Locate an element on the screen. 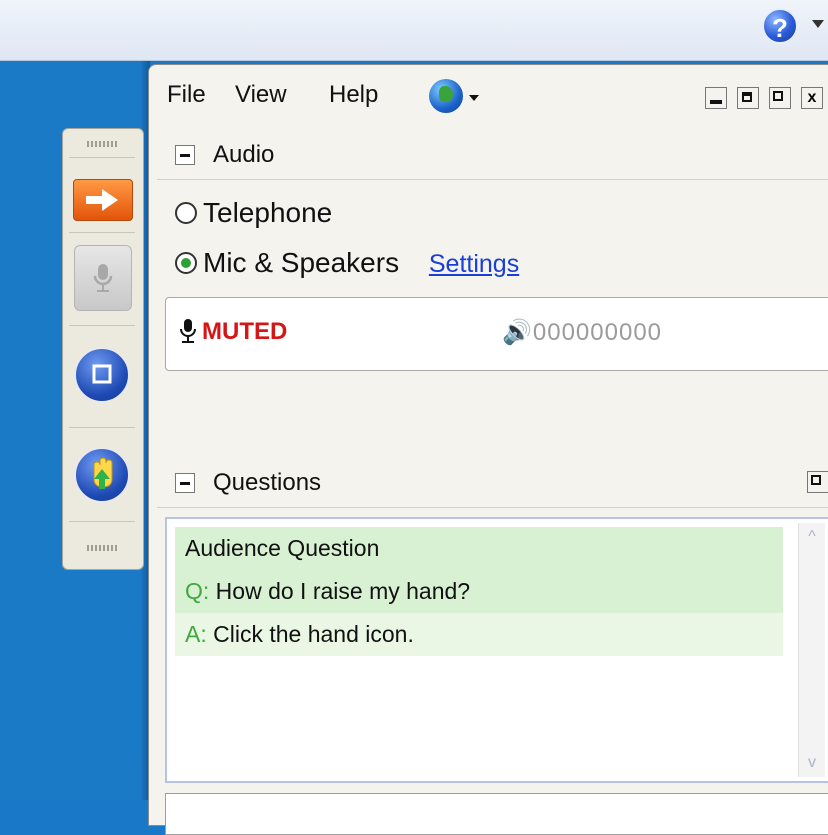 This screenshot has height=835, width=828. maximize-button is located at coordinates (748, 98).